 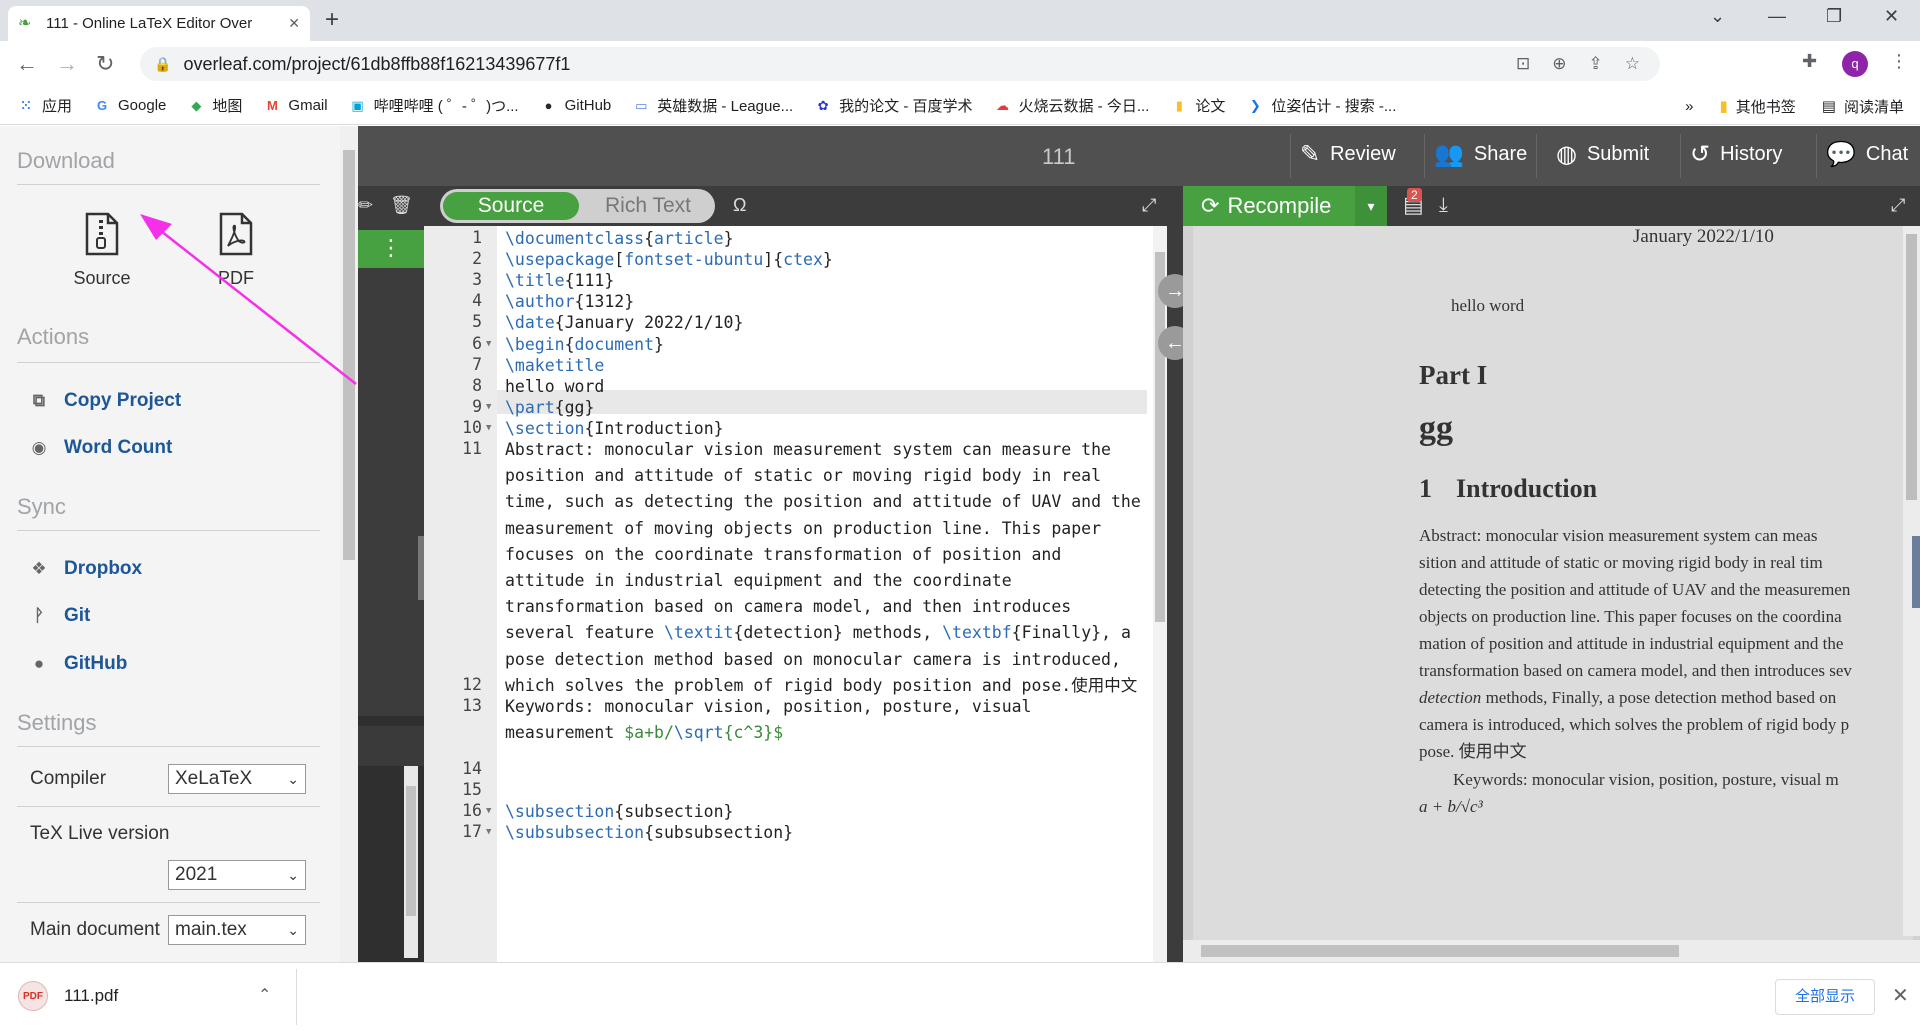 What do you see at coordinates (308, 105) in the screenshot?
I see `bookmark-label: Gmail` at bounding box center [308, 105].